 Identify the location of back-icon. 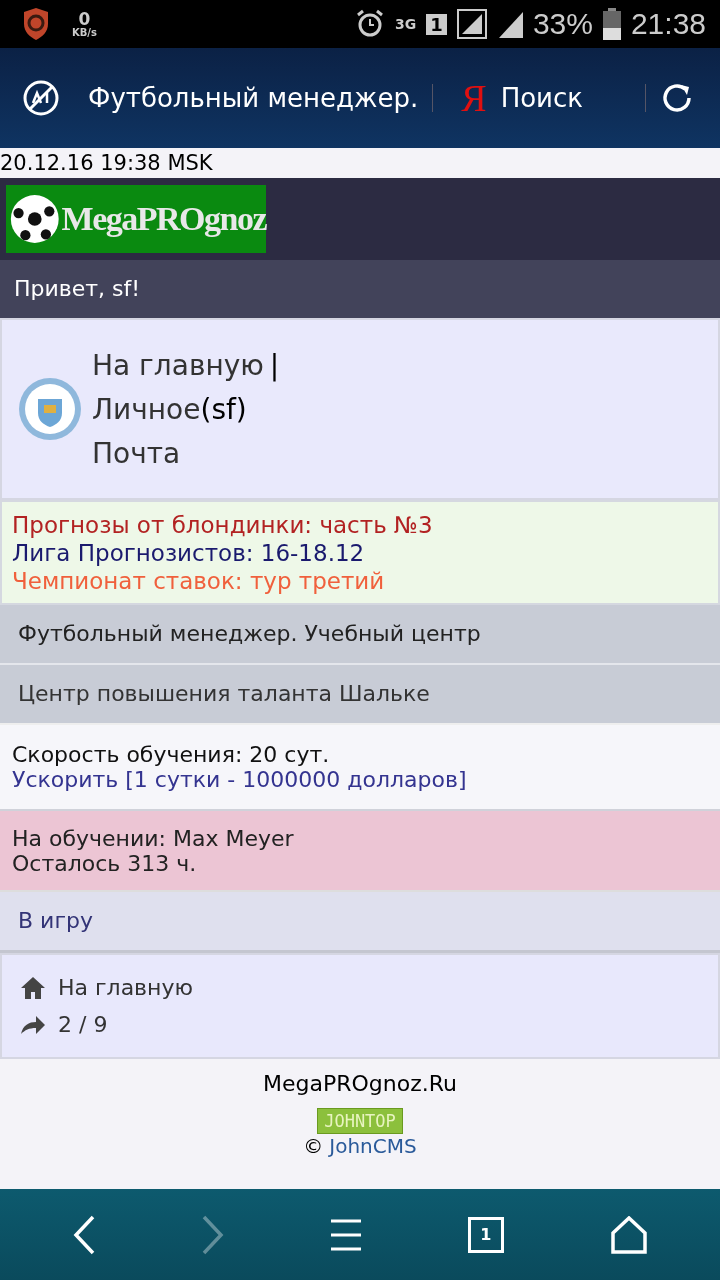
(84, 1234).